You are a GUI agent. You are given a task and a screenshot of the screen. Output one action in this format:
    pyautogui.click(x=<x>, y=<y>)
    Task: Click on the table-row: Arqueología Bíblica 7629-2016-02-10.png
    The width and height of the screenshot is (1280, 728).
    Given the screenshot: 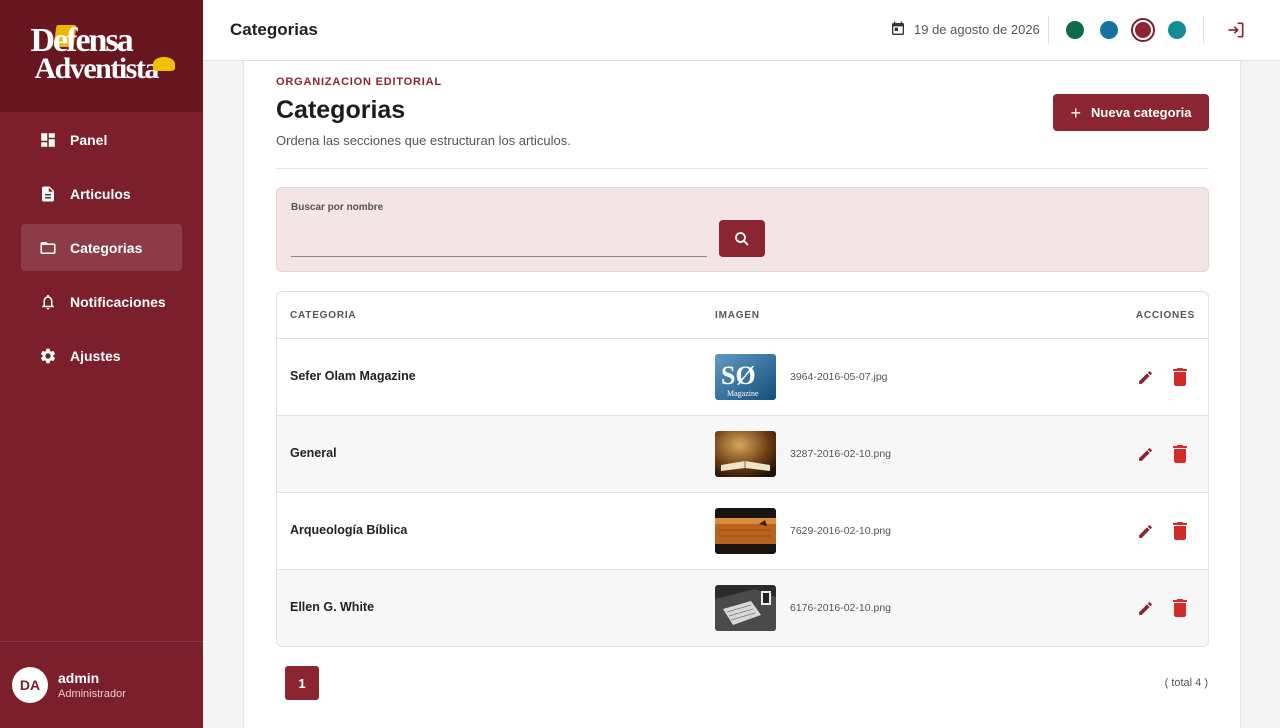 What is the action you would take?
    pyautogui.click(x=742, y=531)
    